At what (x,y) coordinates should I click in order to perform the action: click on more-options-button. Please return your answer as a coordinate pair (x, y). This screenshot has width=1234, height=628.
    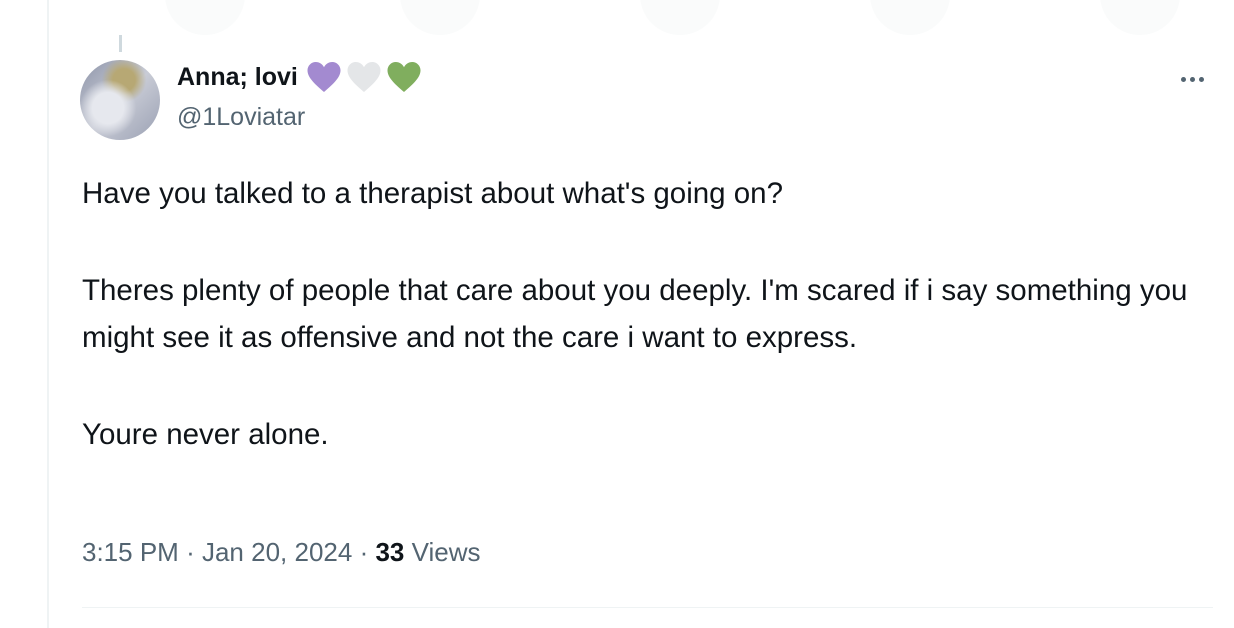
    Looking at the image, I should click on (1192, 79).